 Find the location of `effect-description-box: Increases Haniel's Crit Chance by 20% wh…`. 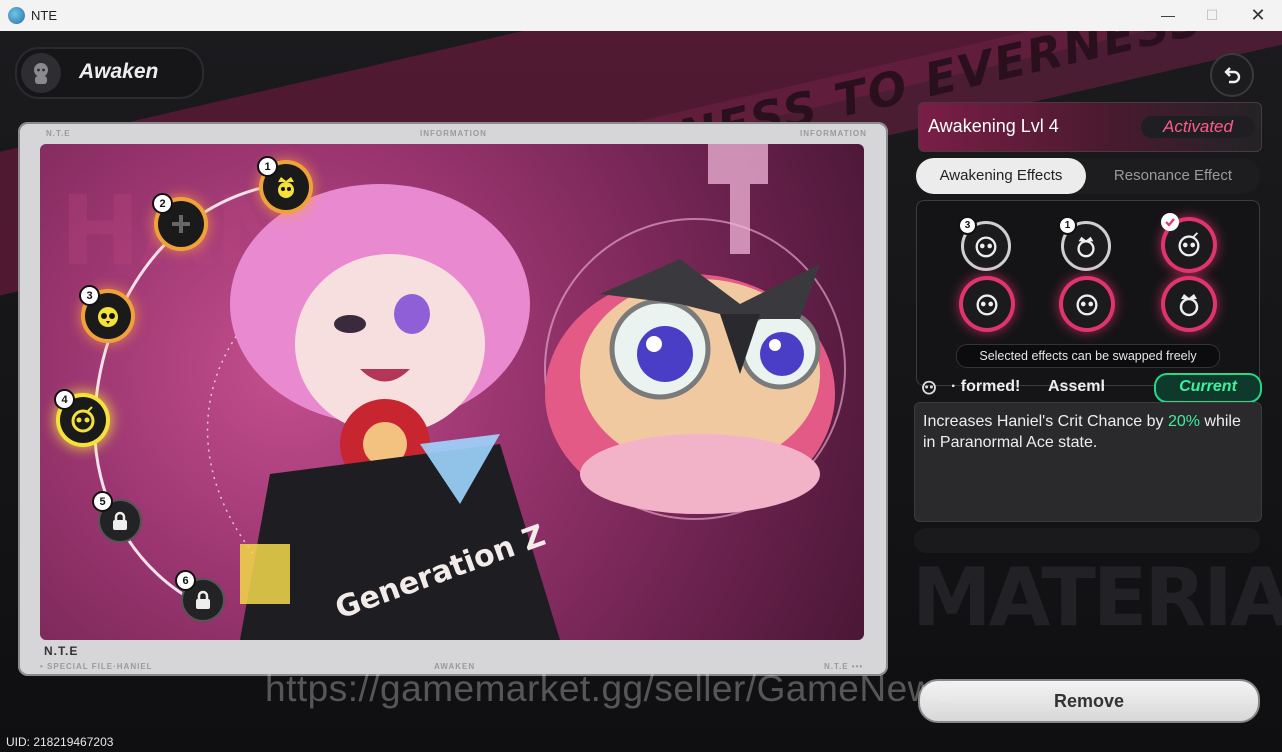

effect-description-box: Increases Haniel's Crit Chance by 20% wh… is located at coordinates (1088, 462).